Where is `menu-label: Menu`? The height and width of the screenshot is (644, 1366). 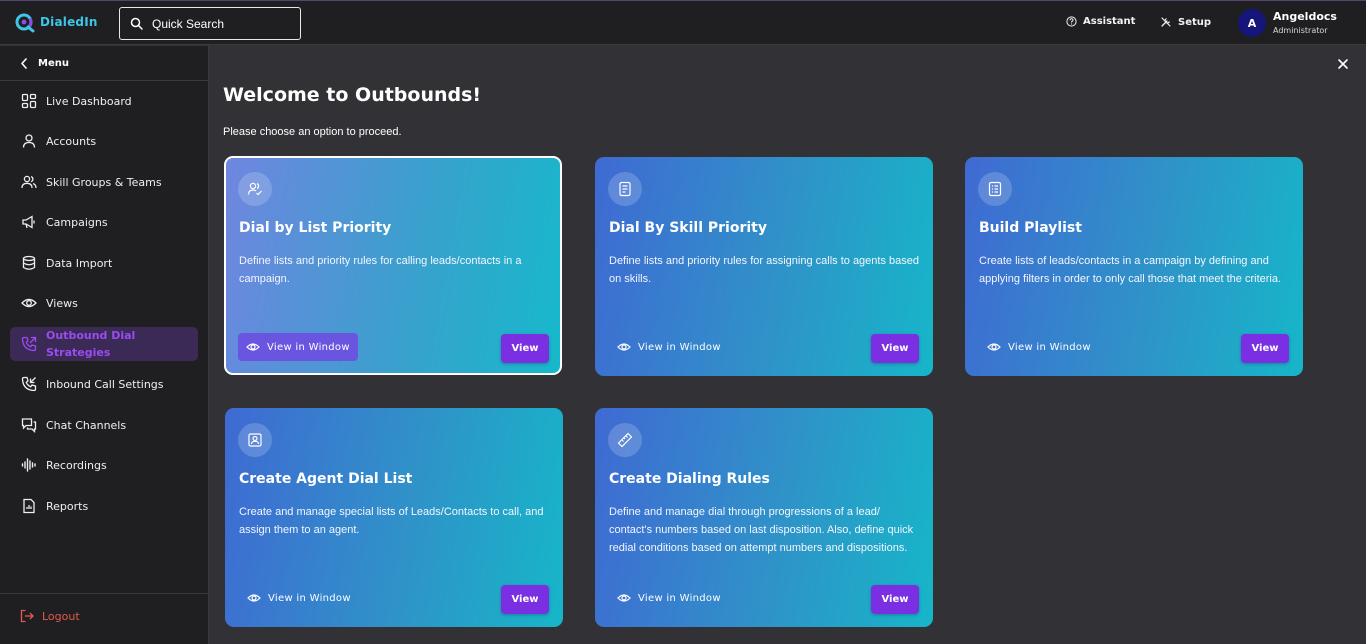
menu-label: Menu is located at coordinates (53, 63).